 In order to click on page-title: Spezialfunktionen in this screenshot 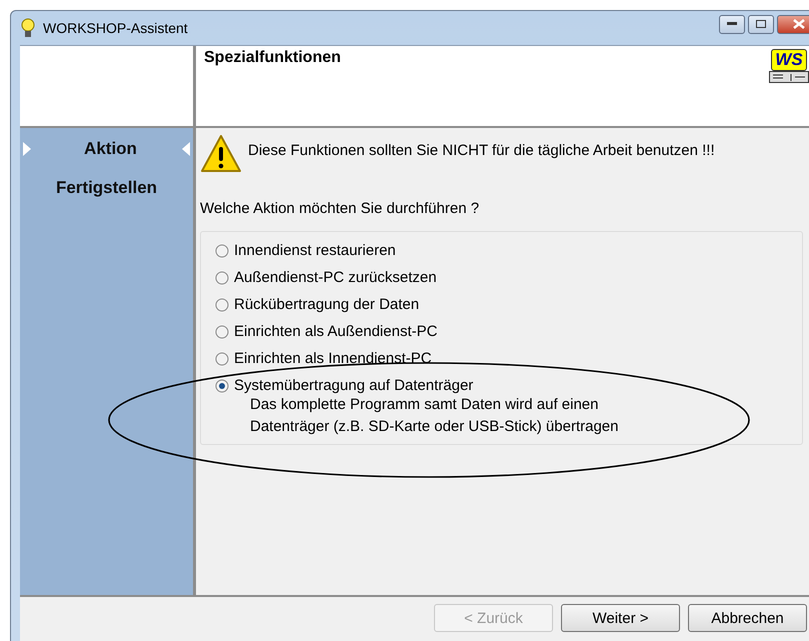, I will do `click(272, 58)`.